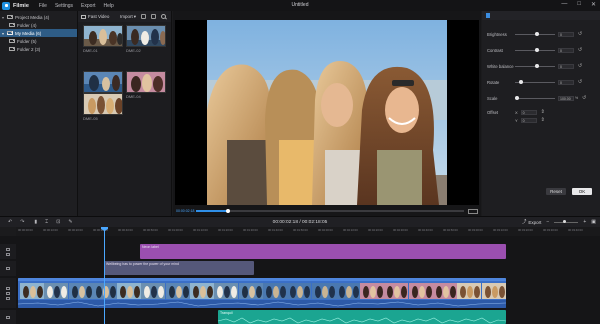 This screenshot has height=324, width=600. I want to click on close-button: ✕, so click(593, 4).